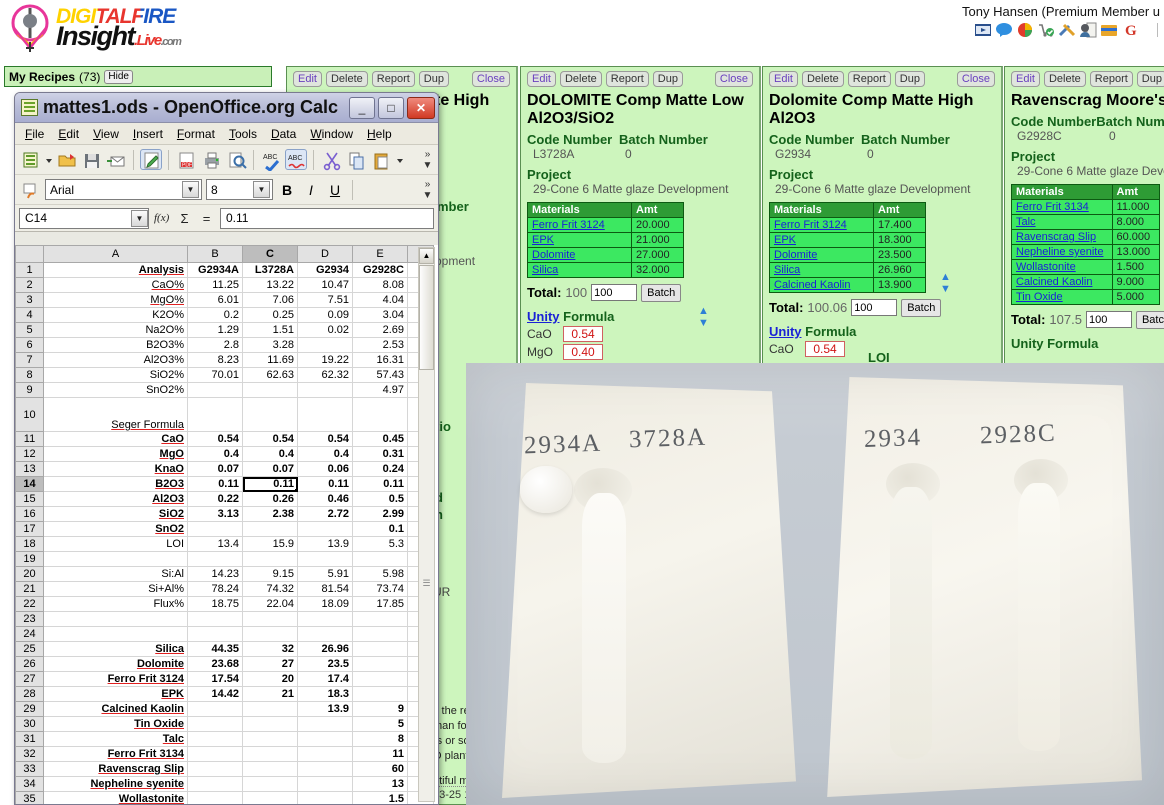 The height and width of the screenshot is (805, 1164). Describe the element at coordinates (380, 784) in the screenshot. I see `cell-E34: 13` at that location.